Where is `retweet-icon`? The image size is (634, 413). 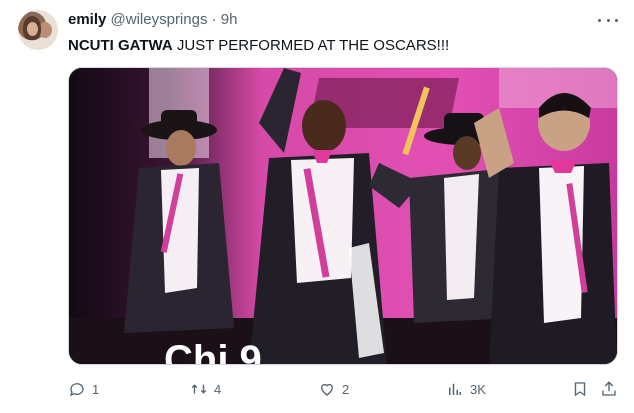 retweet-icon is located at coordinates (199, 389).